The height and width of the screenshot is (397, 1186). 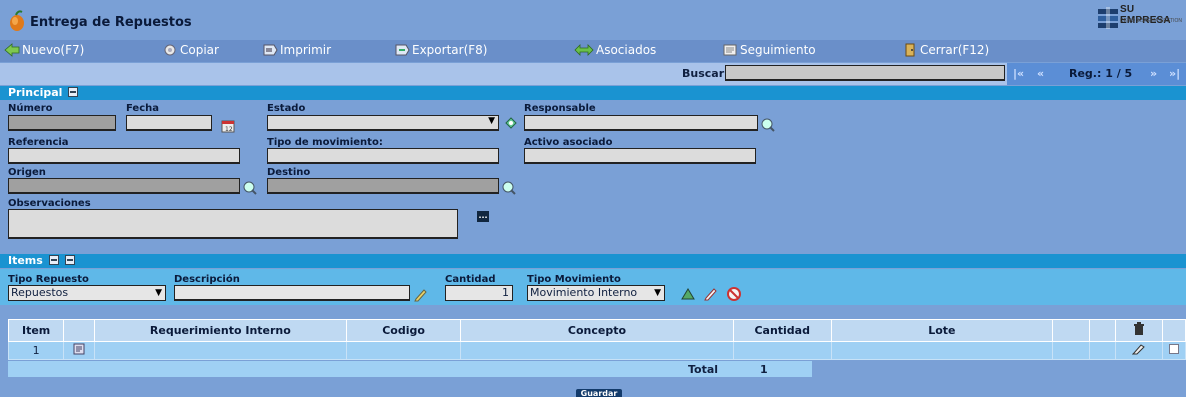 What do you see at coordinates (593, 74) in the screenshot?
I see `search-bar: Buscar |« « Reg.: 1 / 5 » »|` at bounding box center [593, 74].